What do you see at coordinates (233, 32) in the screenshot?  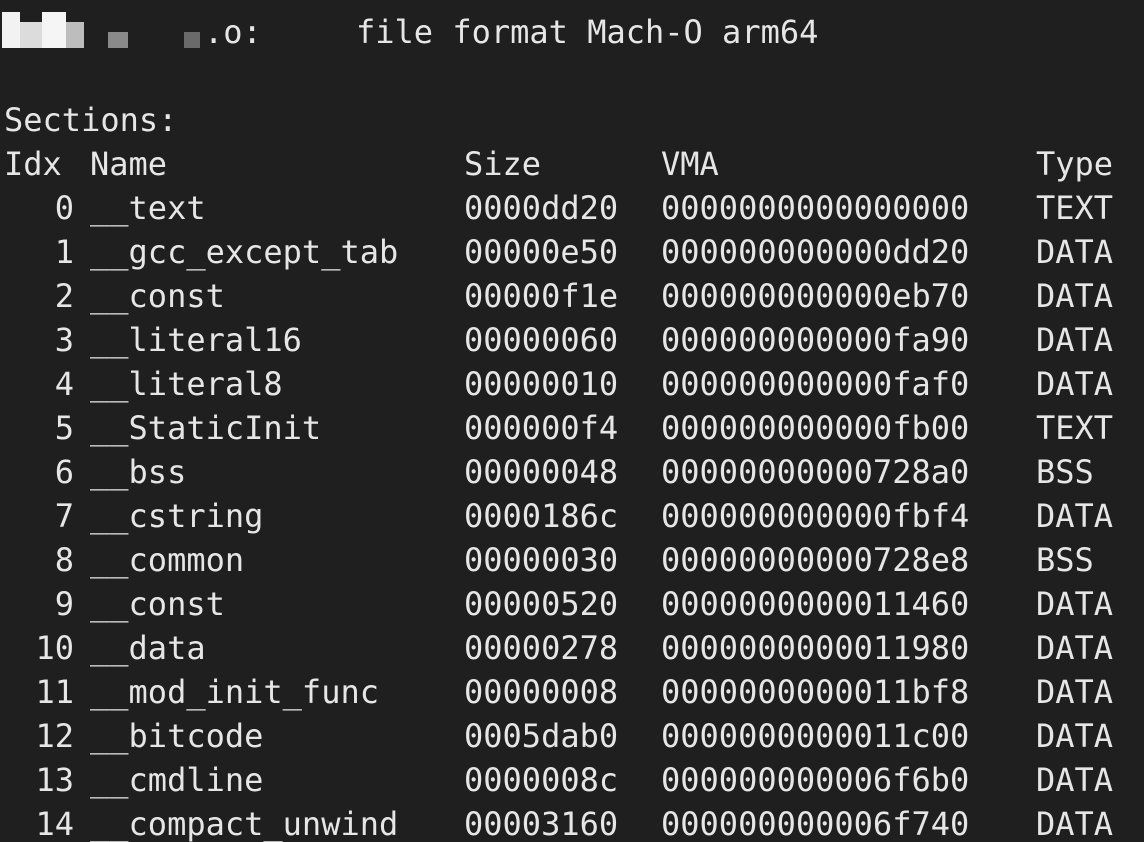 I see `filename-suffix: .o:` at bounding box center [233, 32].